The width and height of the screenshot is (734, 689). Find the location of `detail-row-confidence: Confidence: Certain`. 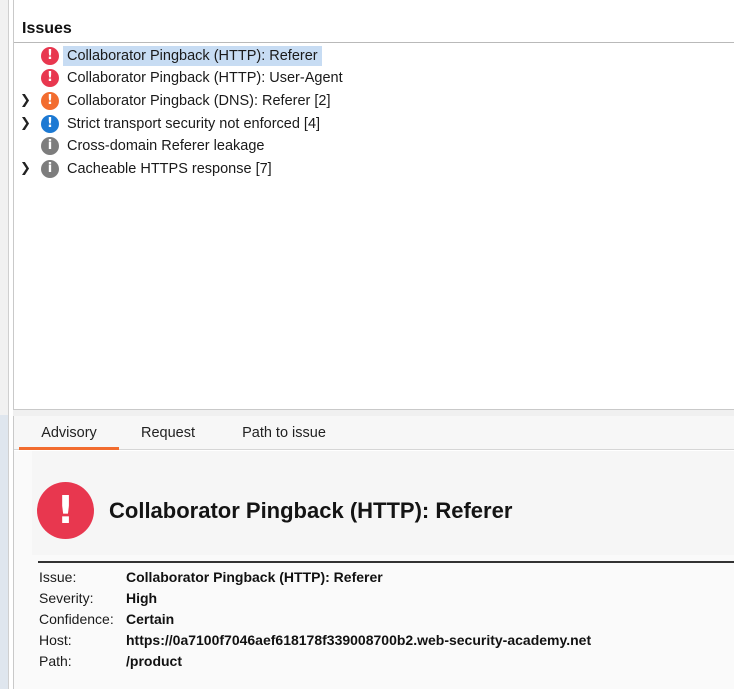

detail-row-confidence: Confidence: Certain is located at coordinates (384, 619).